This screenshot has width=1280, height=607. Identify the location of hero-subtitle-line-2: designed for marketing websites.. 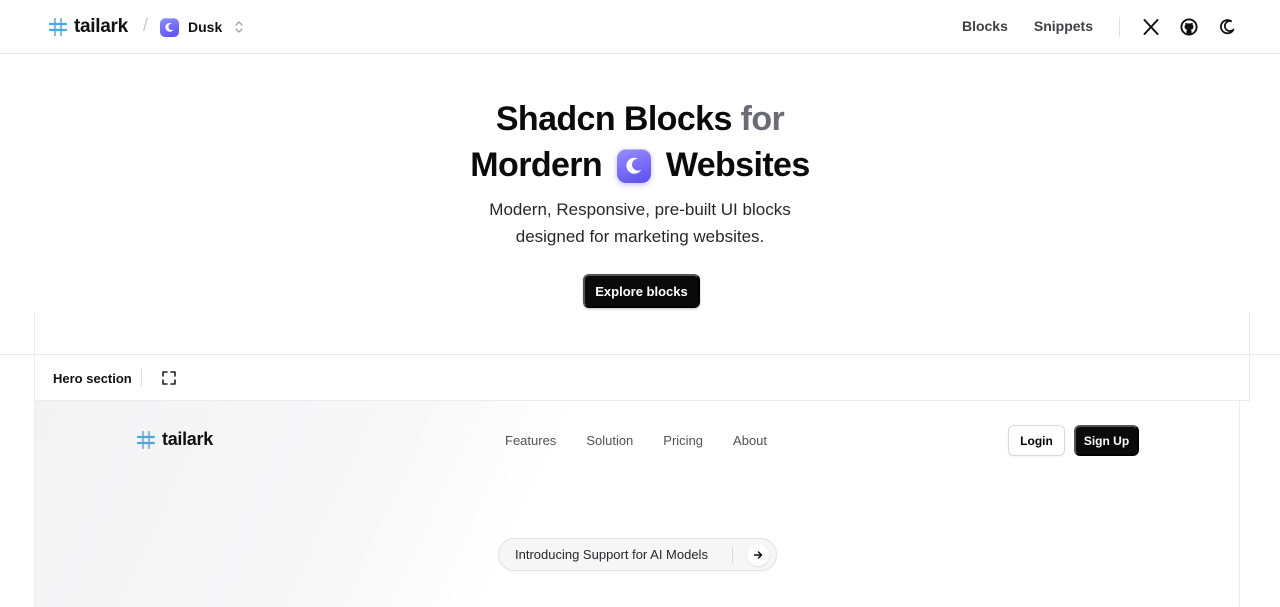
(640, 236).